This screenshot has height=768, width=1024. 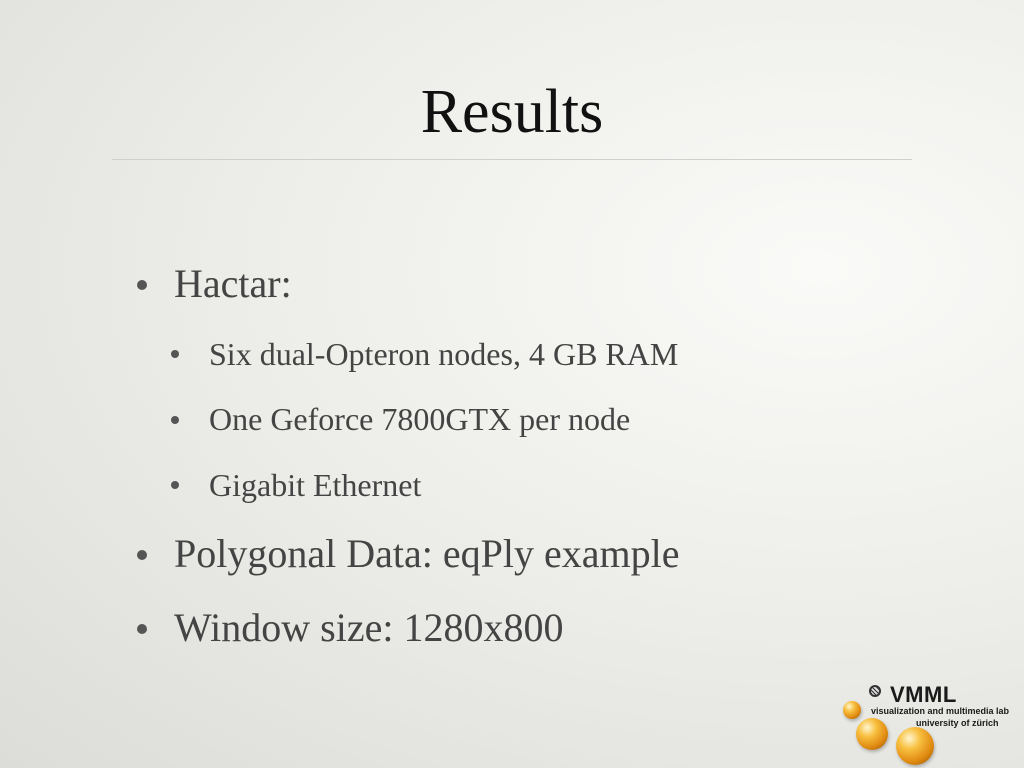 What do you see at coordinates (852, 710) in the screenshot?
I see `logo-sphere-small` at bounding box center [852, 710].